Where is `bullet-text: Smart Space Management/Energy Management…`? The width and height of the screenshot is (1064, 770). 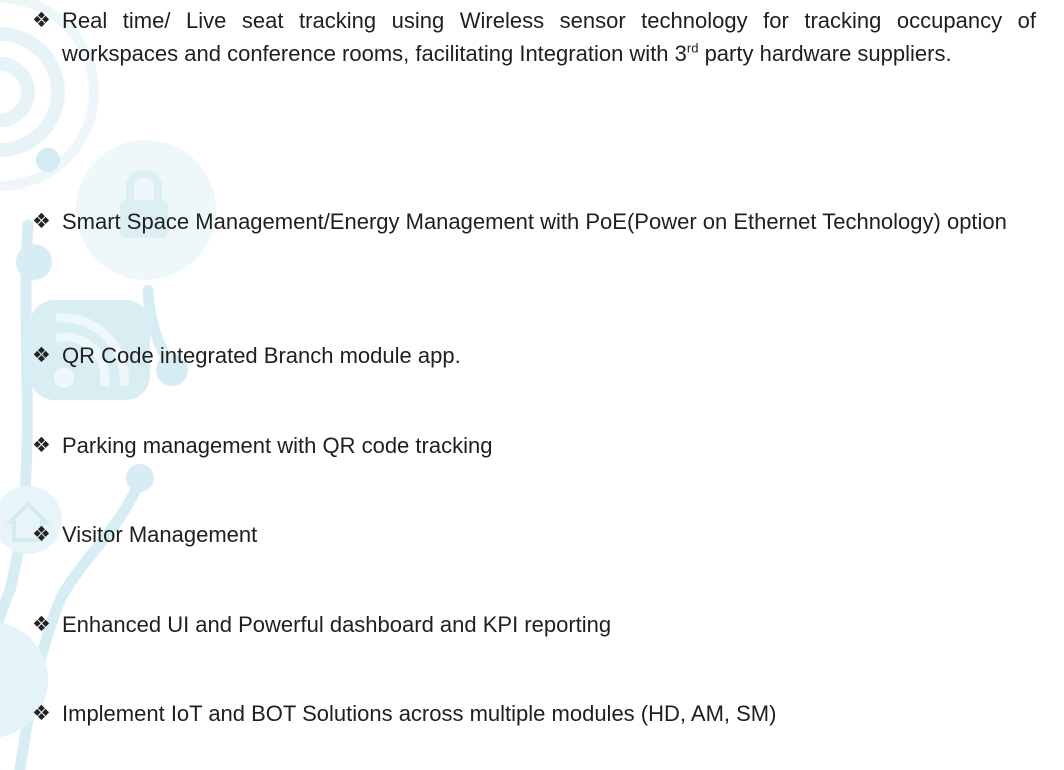
bullet-text: Smart Space Management/Energy Management… is located at coordinates (534, 221).